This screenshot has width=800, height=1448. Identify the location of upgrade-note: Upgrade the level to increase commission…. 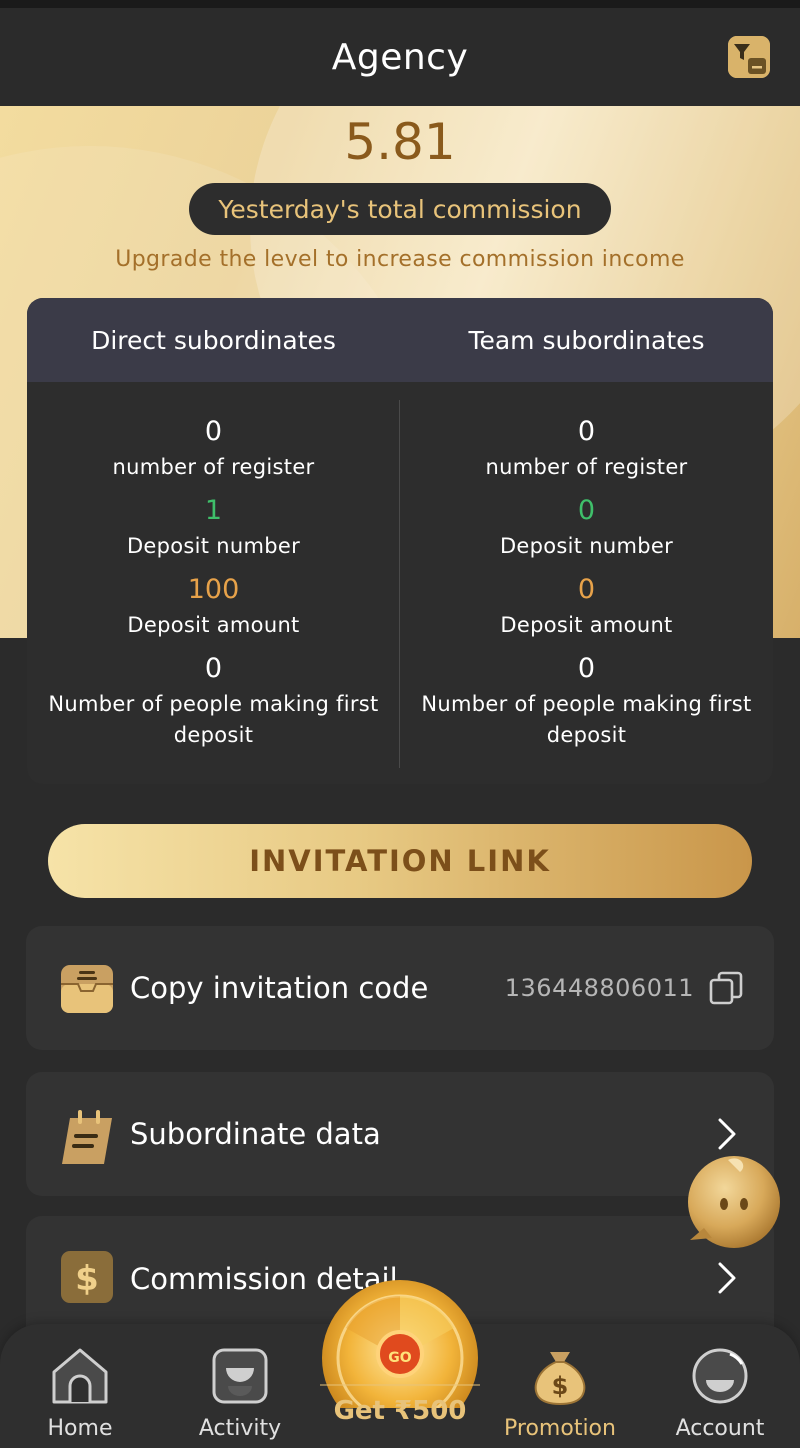
(400, 259).